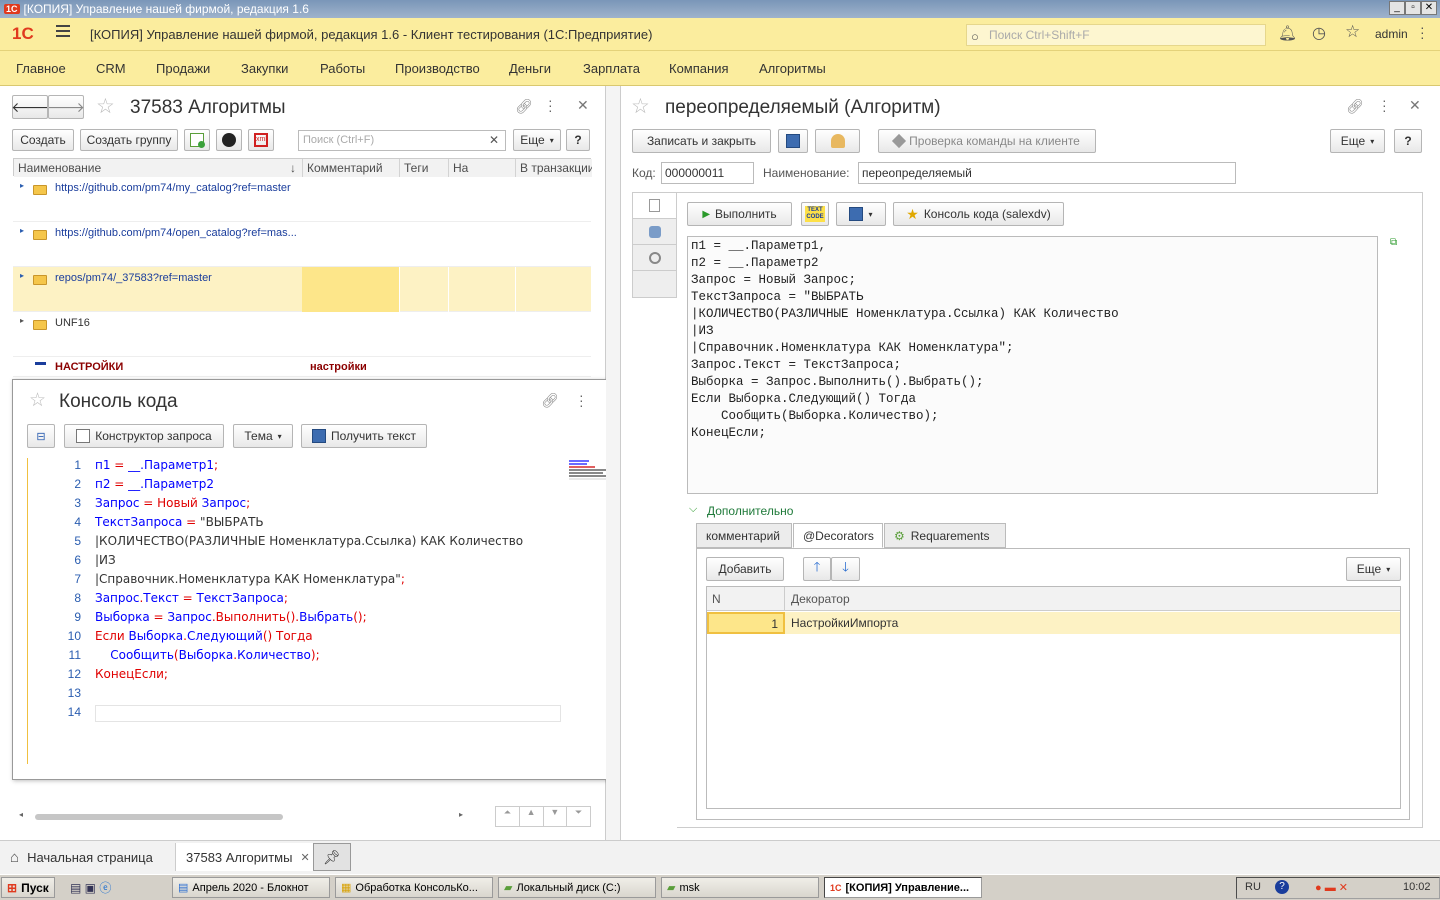  What do you see at coordinates (745, 569) in the screenshot?
I see `add-button: Добавить` at bounding box center [745, 569].